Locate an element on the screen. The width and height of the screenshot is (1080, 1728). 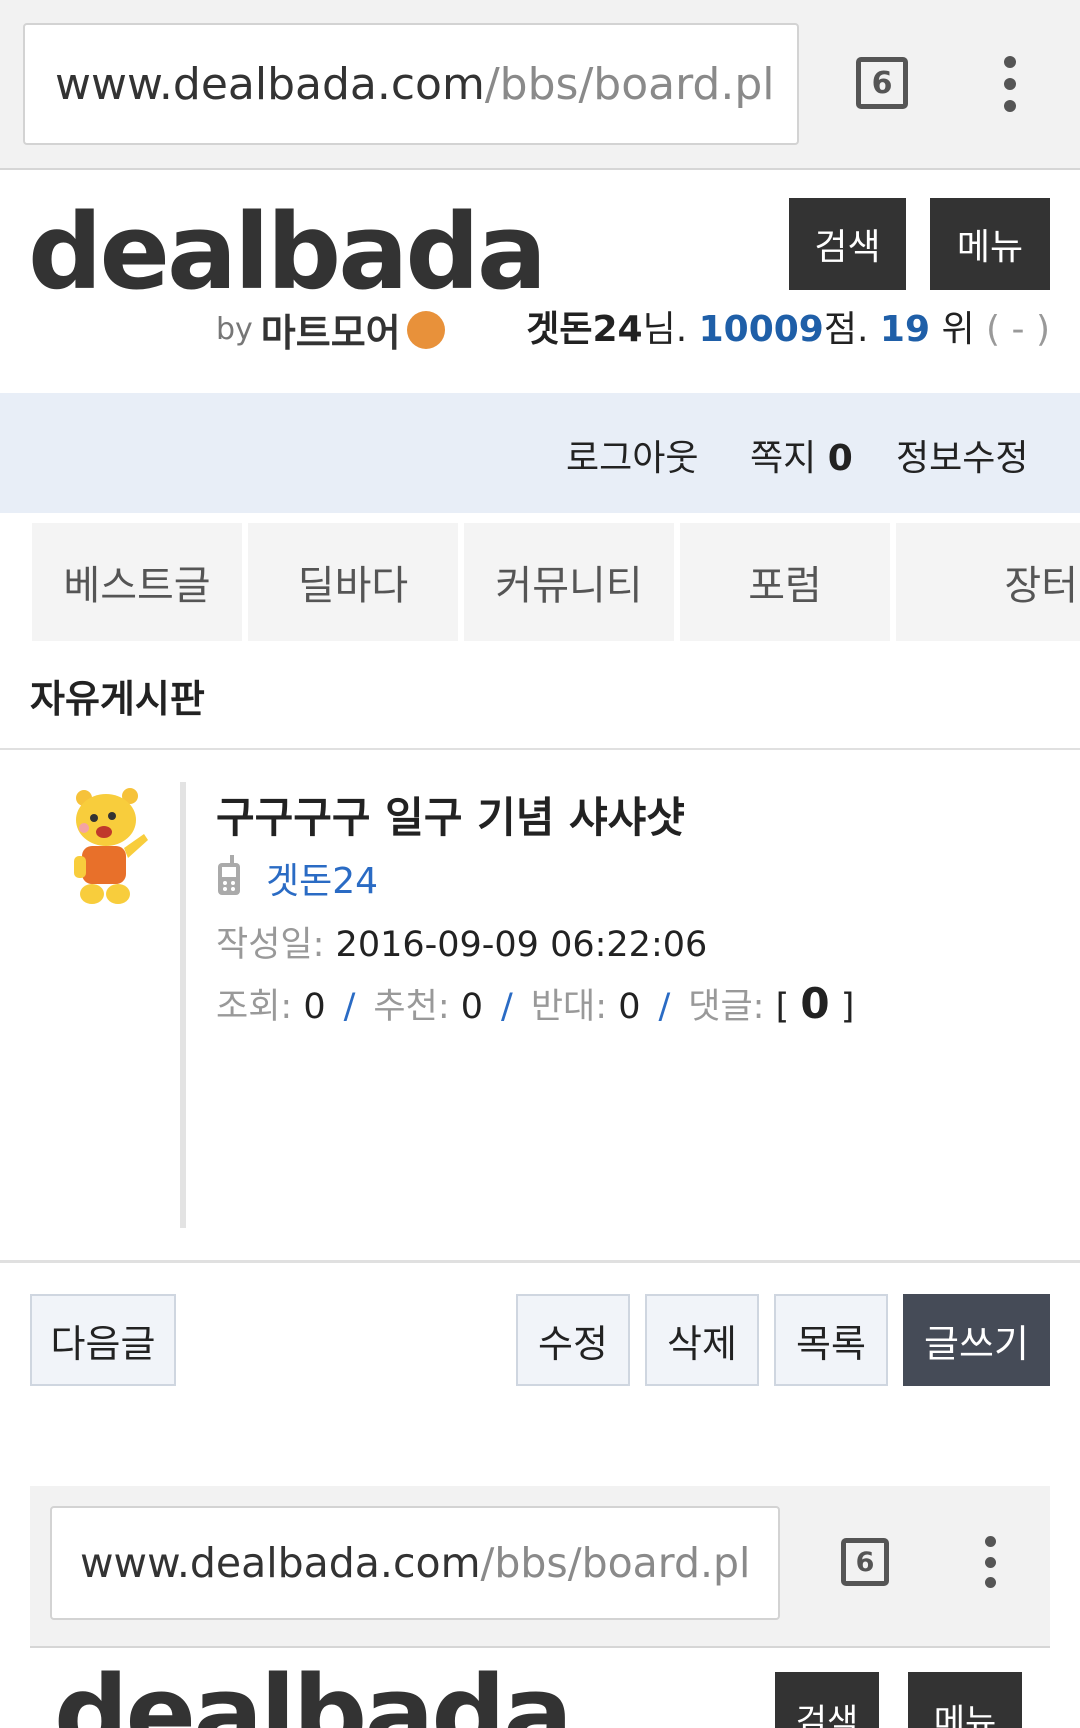
rank-suffix: 위 is located at coordinates (958, 329).